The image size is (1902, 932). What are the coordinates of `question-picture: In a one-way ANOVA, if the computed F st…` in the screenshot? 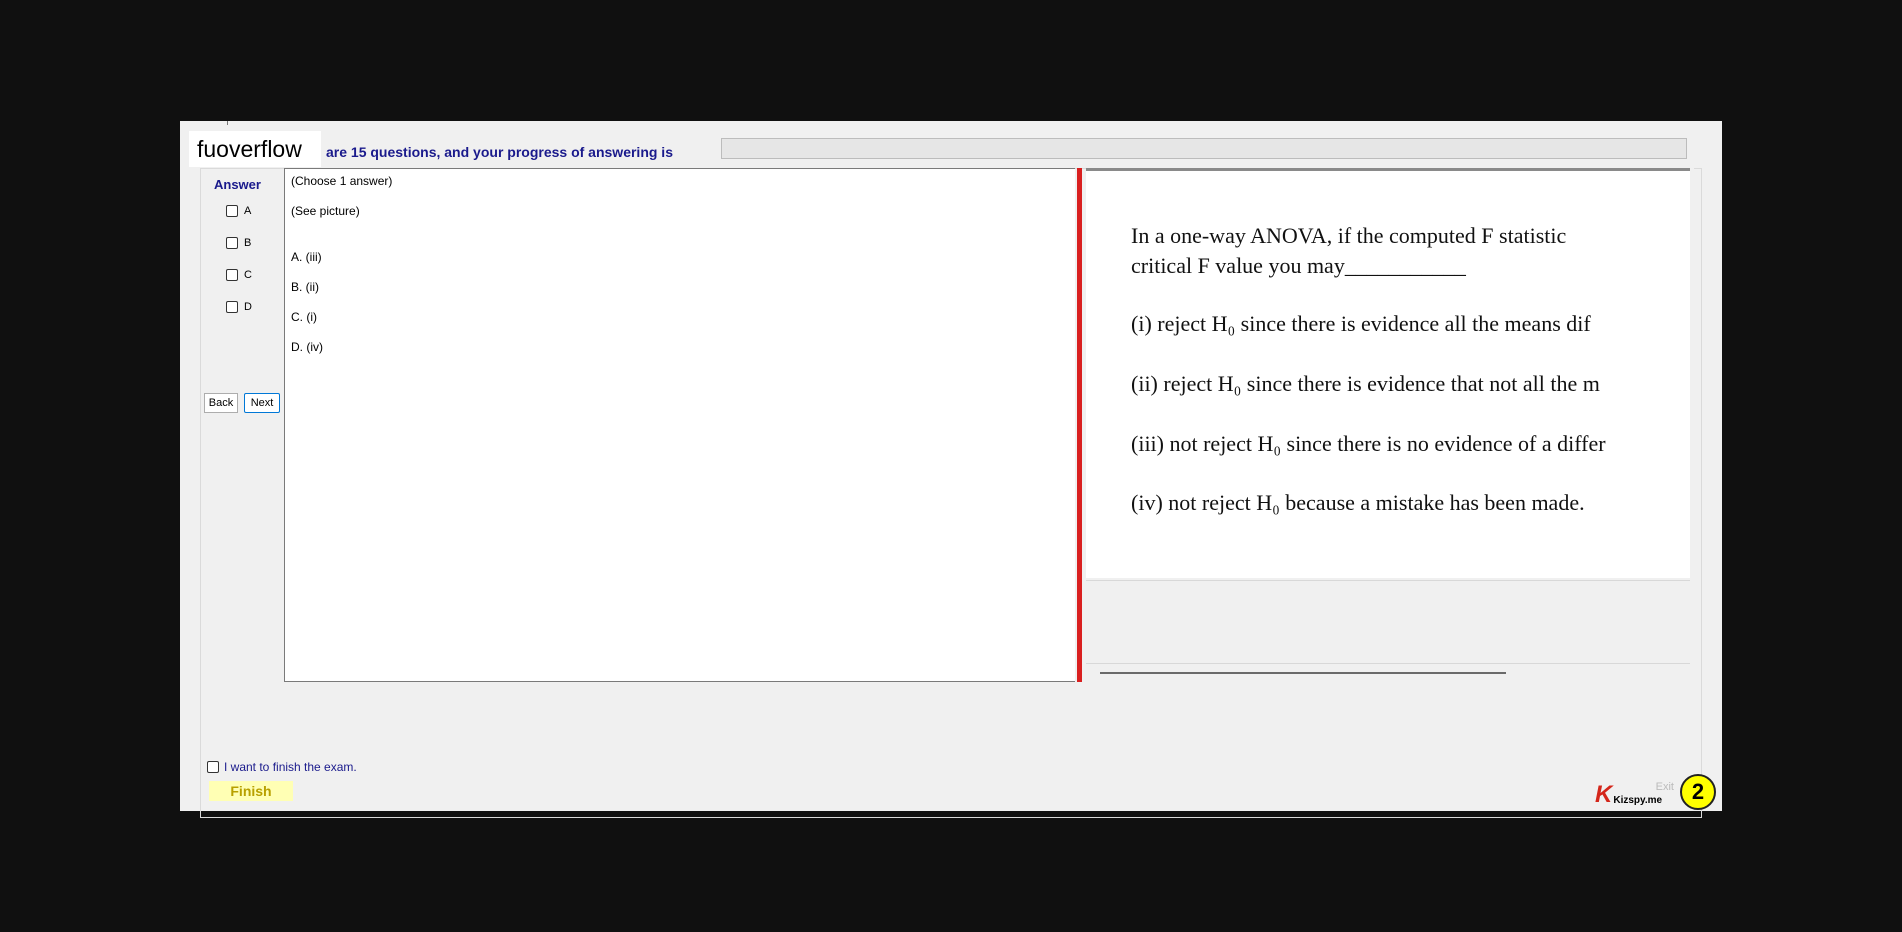 It's located at (1388, 373).